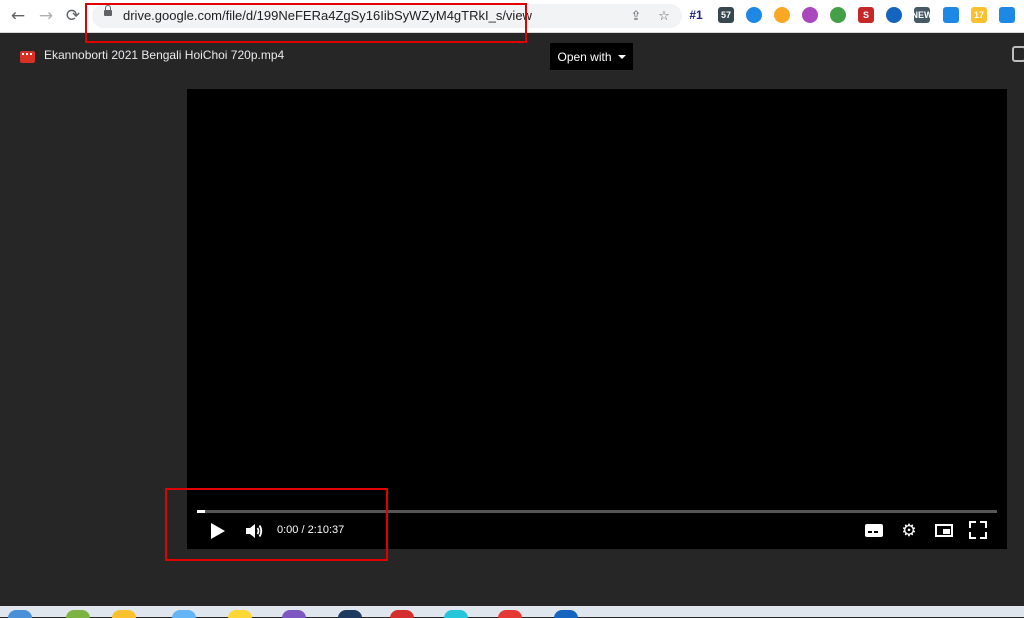 This screenshot has height=618, width=1024. What do you see at coordinates (108, 10) in the screenshot?
I see `lock-icon` at bounding box center [108, 10].